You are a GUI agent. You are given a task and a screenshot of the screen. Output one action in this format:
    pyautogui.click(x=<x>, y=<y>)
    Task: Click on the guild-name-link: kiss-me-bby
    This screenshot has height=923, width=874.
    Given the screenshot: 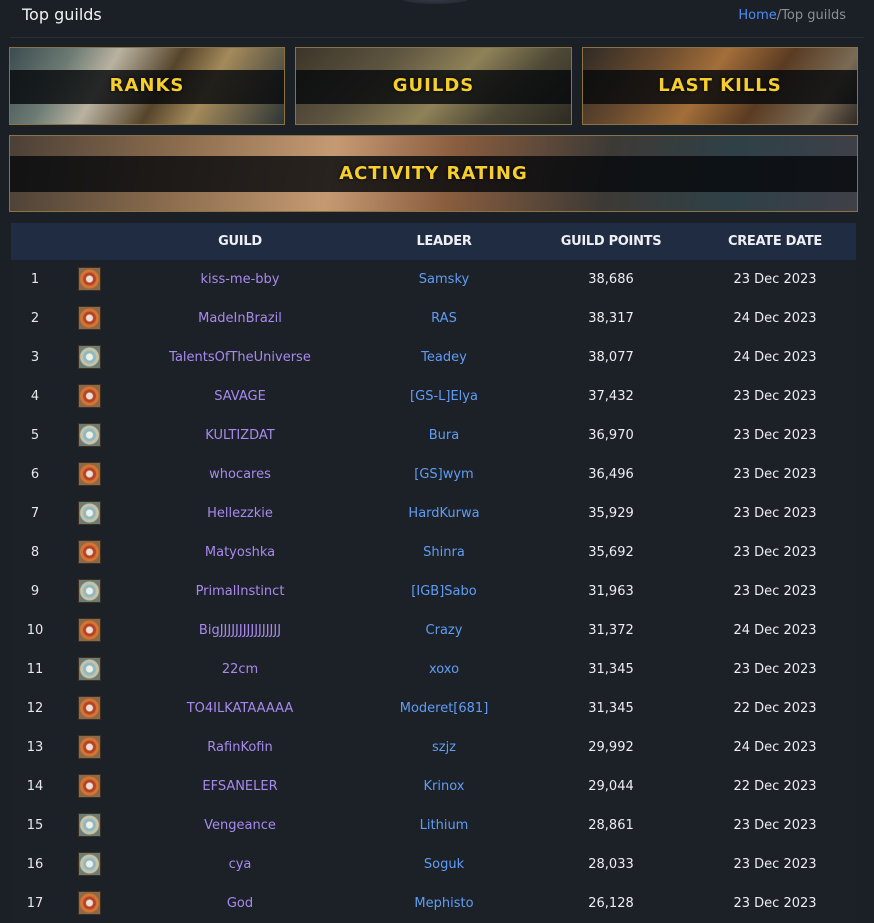 What is the action you would take?
    pyautogui.click(x=240, y=279)
    